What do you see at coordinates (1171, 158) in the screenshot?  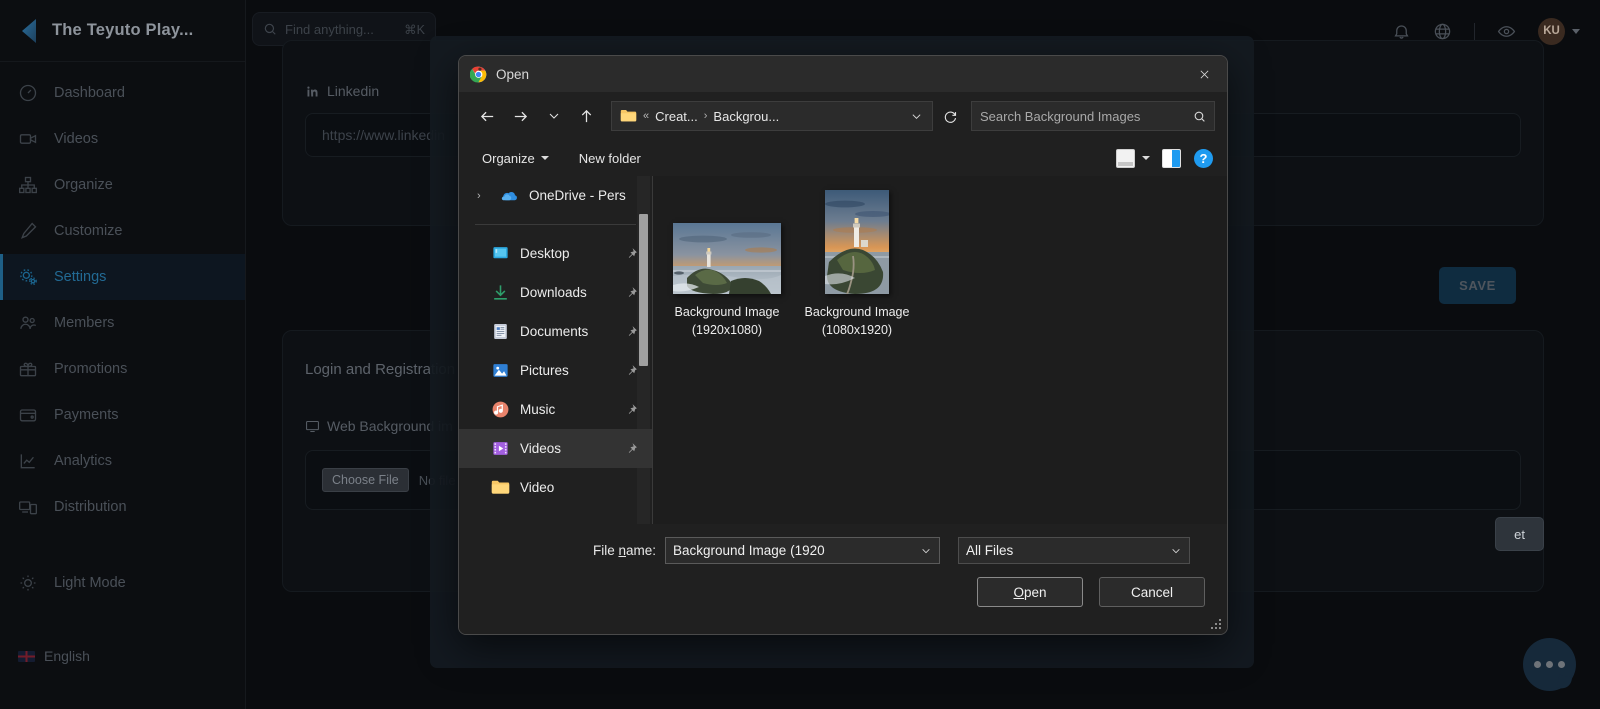 I see `preview-pane-icon` at bounding box center [1171, 158].